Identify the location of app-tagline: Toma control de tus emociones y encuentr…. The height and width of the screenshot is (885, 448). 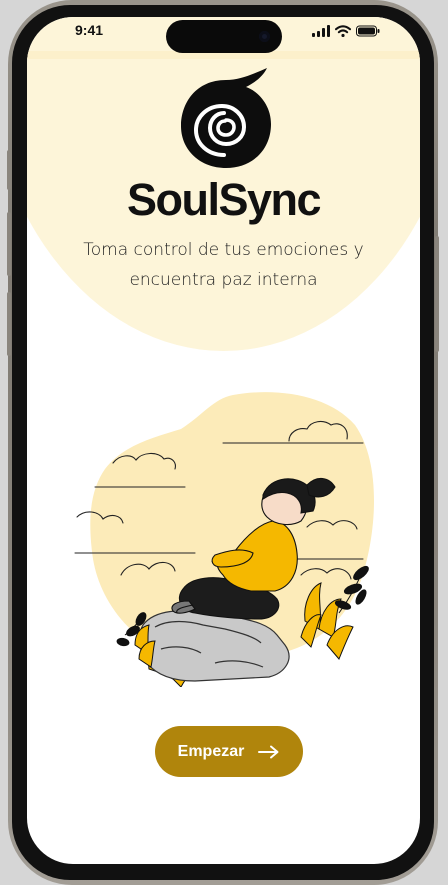
(223, 265).